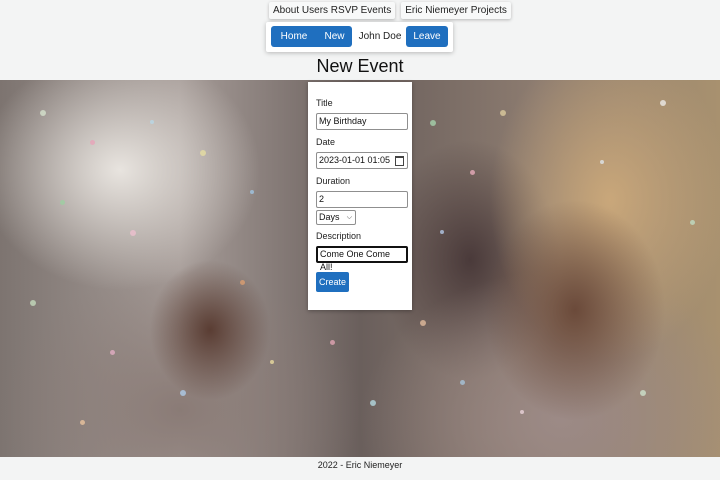 The image size is (720, 480). Describe the element at coordinates (333, 181) in the screenshot. I see `duration-label: Duration` at that location.